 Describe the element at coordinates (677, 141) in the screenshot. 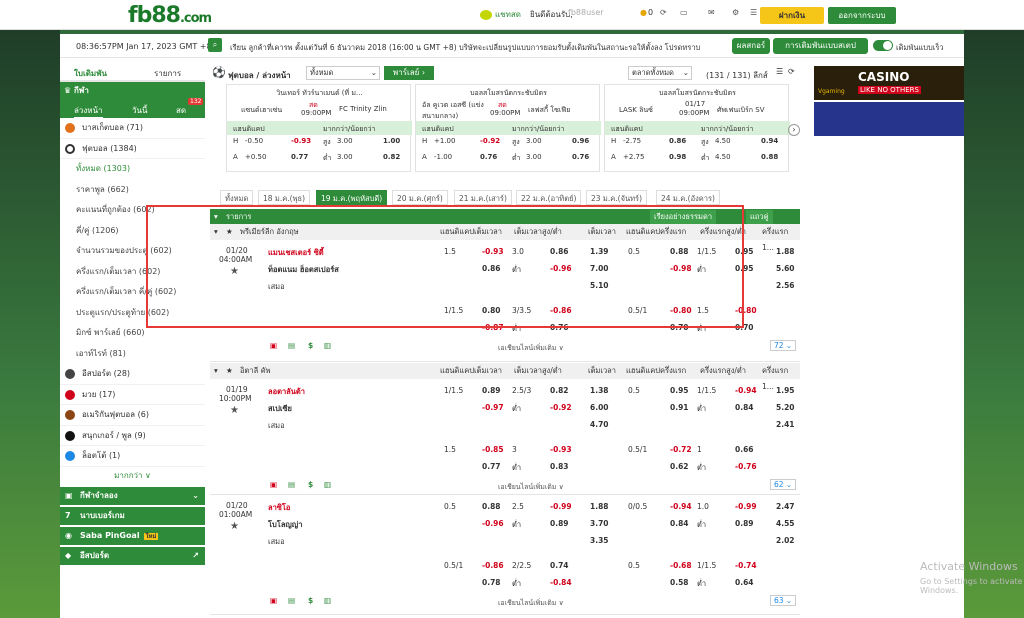

I see `odds-cell: 0.86` at that location.